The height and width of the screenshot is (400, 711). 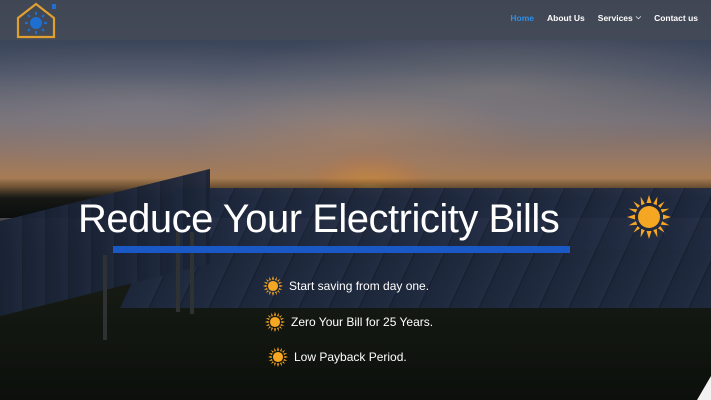 What do you see at coordinates (566, 18) in the screenshot?
I see `nav-about-us-link: About Us` at bounding box center [566, 18].